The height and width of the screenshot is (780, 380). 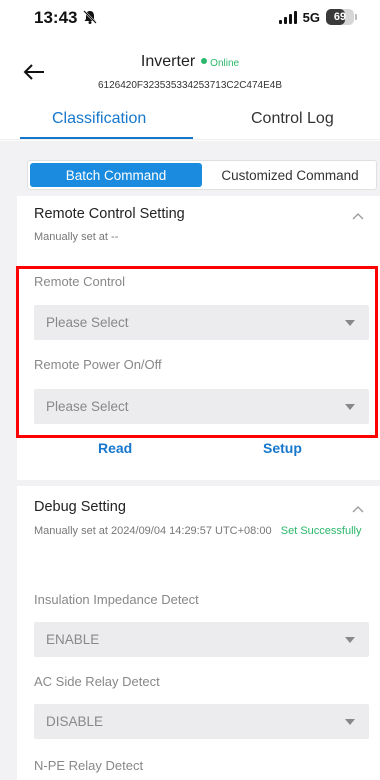 I want to click on device-serial: 6126420F323535334253713C2C474E4B, so click(x=190, y=85).